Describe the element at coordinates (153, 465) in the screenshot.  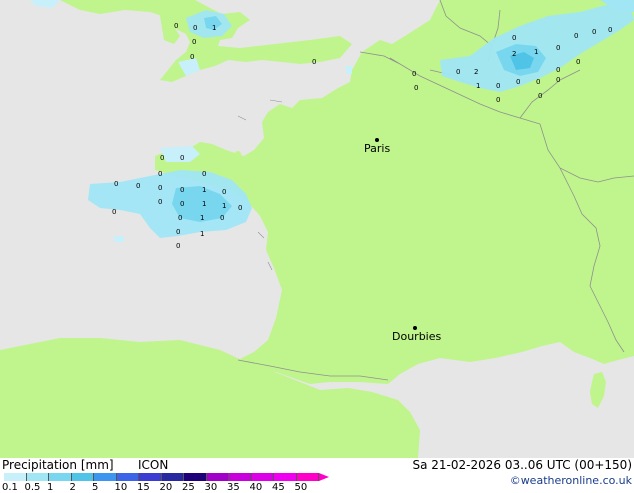
I see `model-name: ICON` at that location.